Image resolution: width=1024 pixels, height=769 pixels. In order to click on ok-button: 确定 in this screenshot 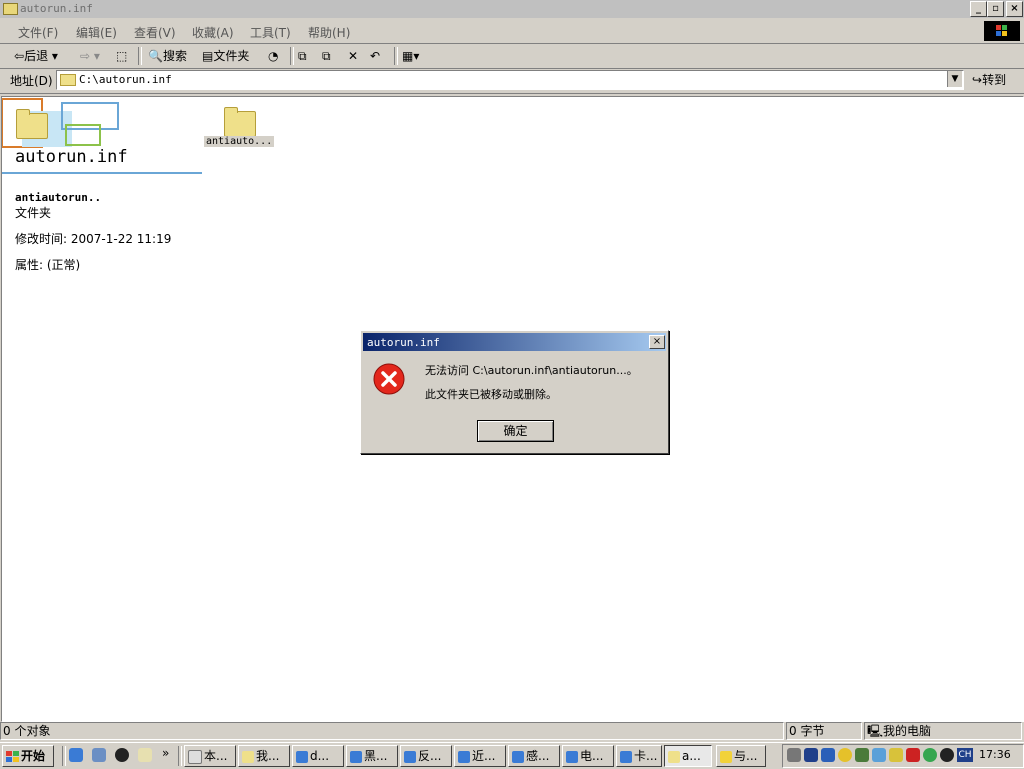, I will do `click(515, 431)`.